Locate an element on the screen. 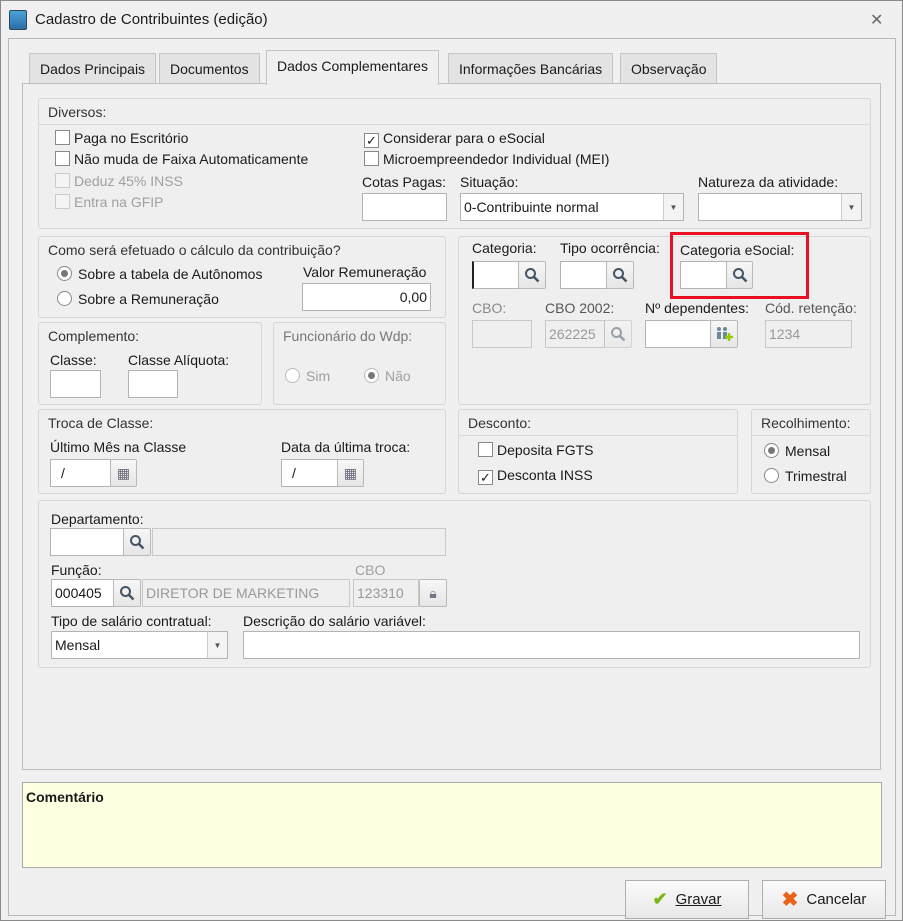 The image size is (903, 921). cotas-label: Cotas Pagas: is located at coordinates (404, 182).